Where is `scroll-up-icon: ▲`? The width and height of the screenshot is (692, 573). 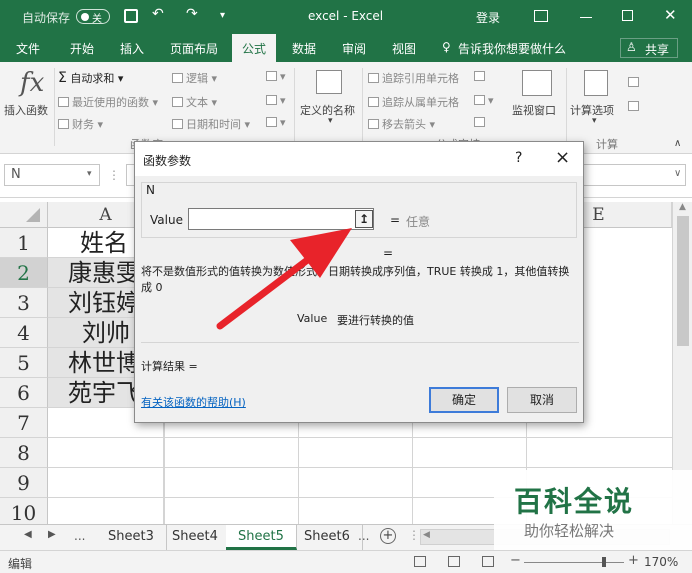 scroll-up-icon: ▲ is located at coordinates (682, 207).